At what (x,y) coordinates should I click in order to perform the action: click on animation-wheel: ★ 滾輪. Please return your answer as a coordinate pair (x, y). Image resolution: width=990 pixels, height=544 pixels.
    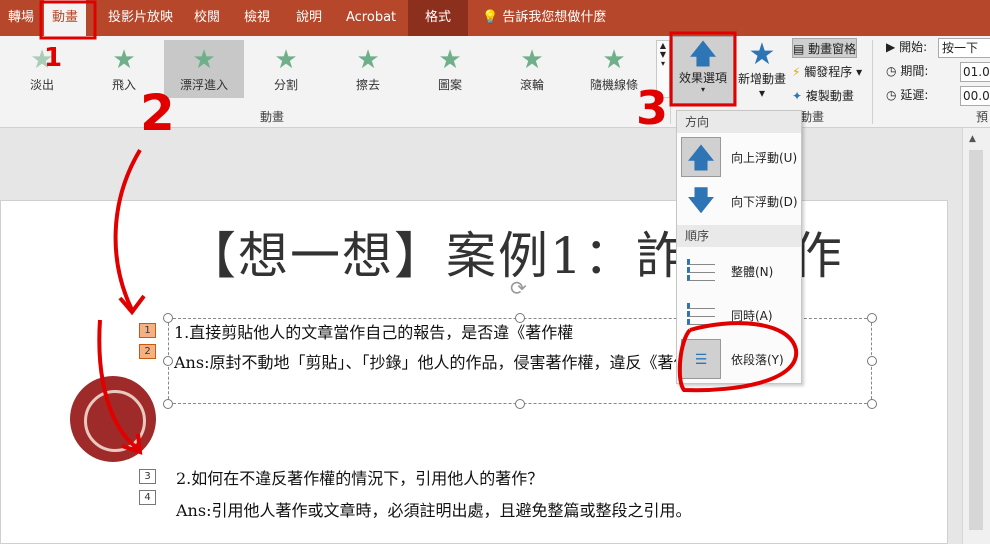
    Looking at the image, I should click on (532, 69).